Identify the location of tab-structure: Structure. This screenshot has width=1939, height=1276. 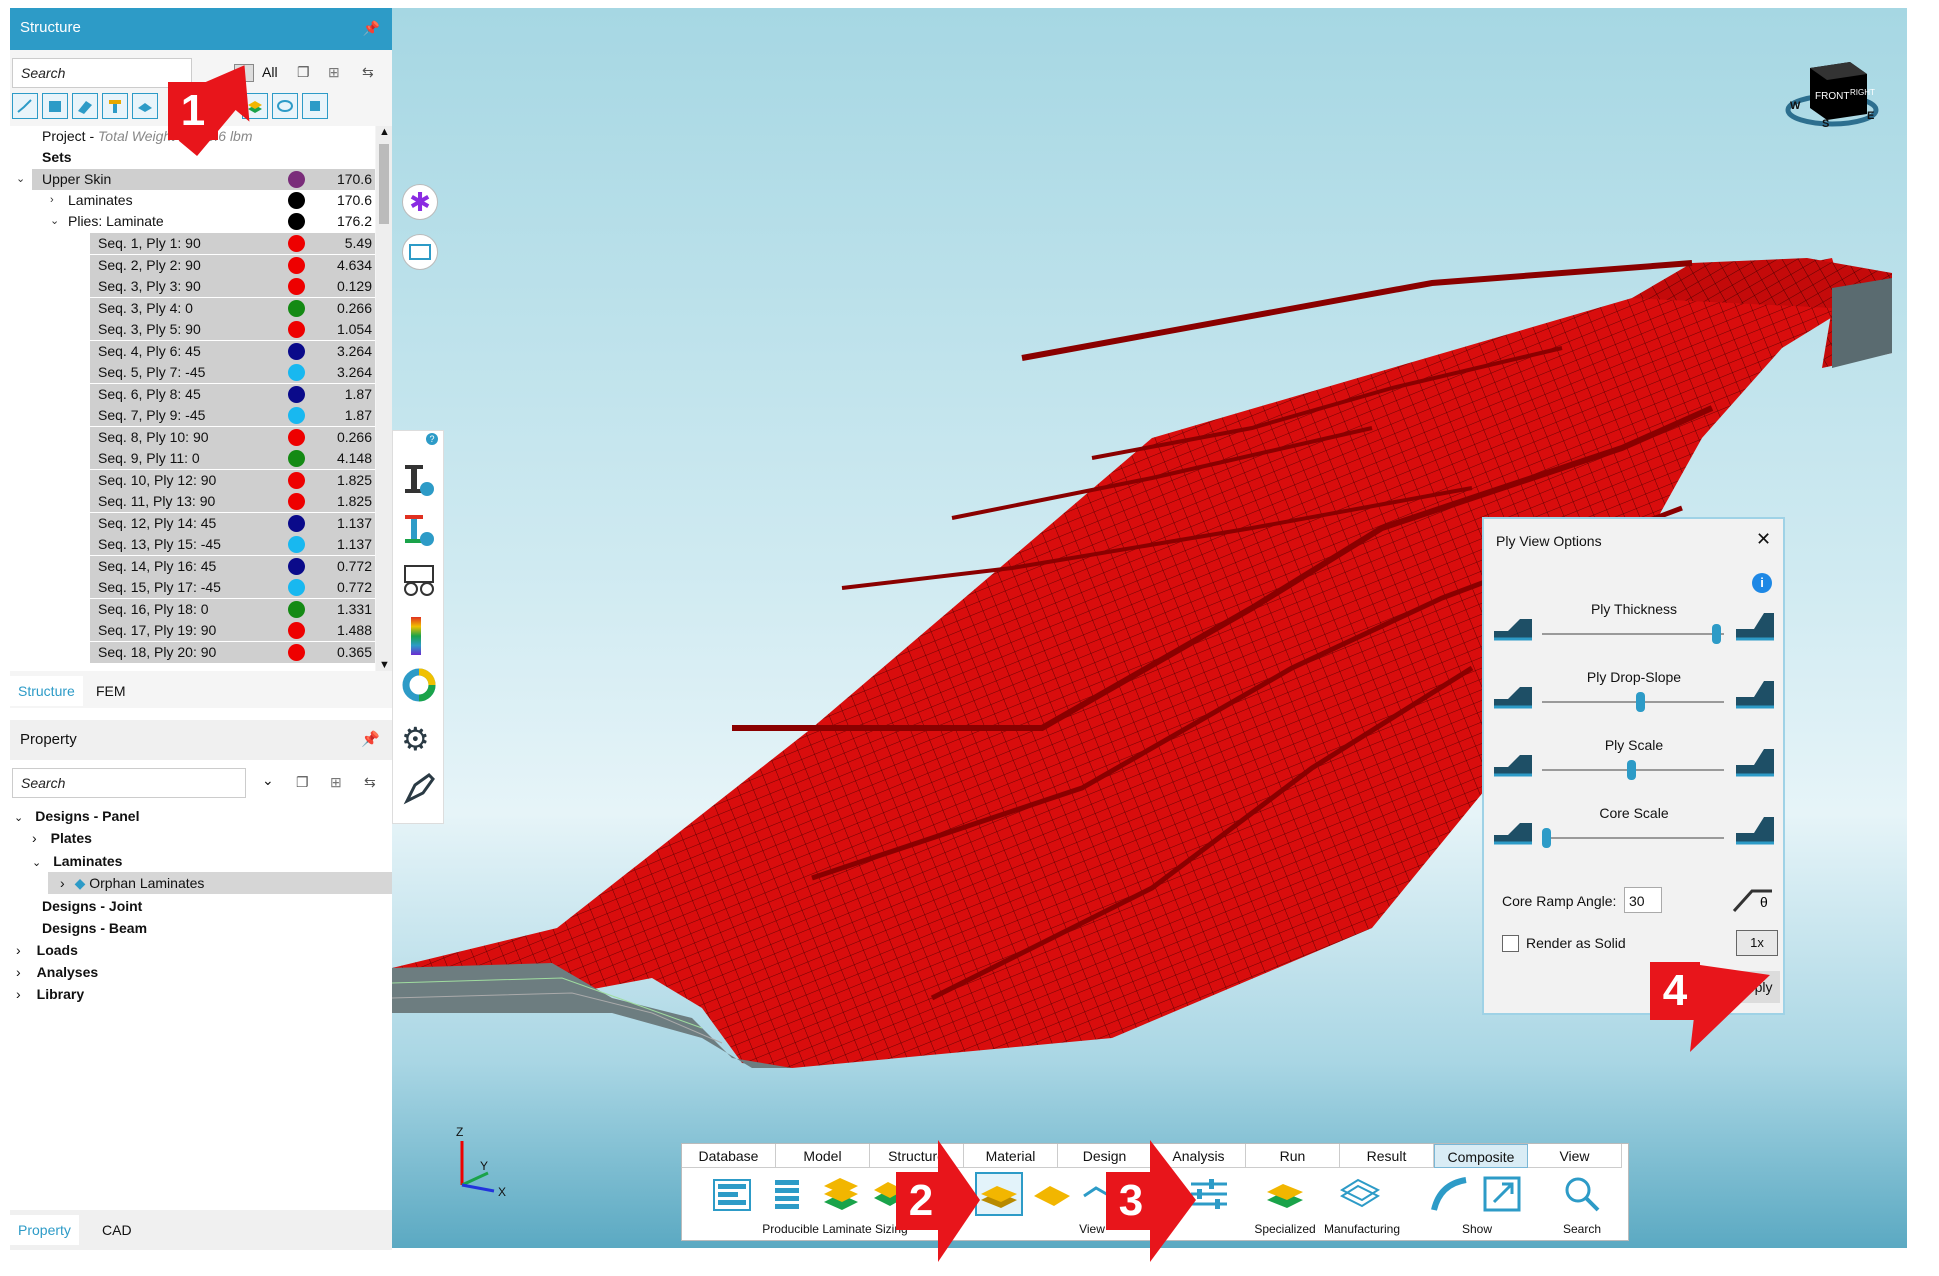
(46, 691).